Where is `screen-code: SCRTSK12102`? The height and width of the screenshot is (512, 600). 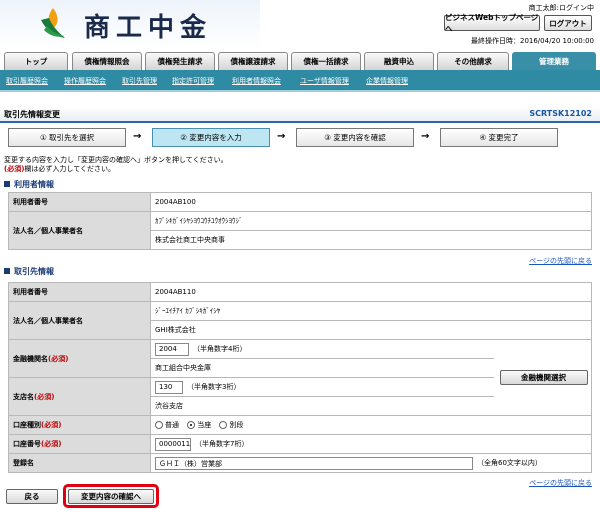 screen-code: SCRTSK12102 is located at coordinates (560, 113).